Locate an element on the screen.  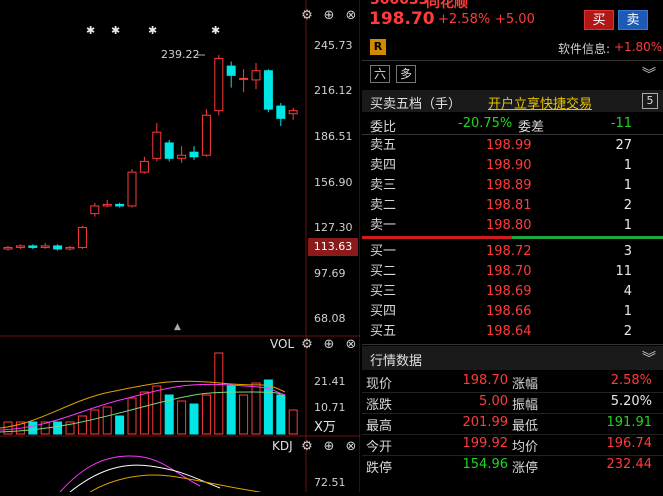
ask-label: 卖五 is located at coordinates (383, 145).